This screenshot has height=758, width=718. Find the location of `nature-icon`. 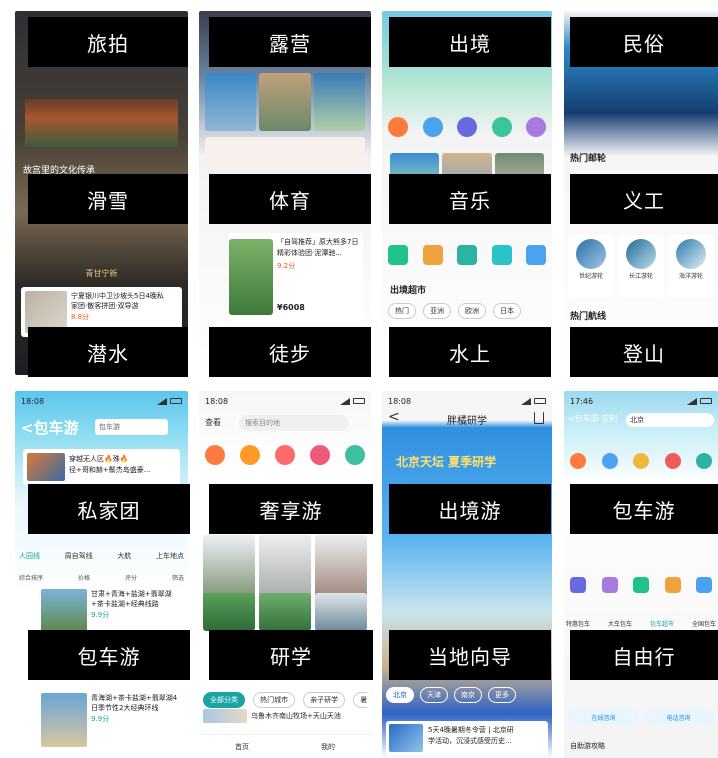

nature-icon is located at coordinates (704, 461).